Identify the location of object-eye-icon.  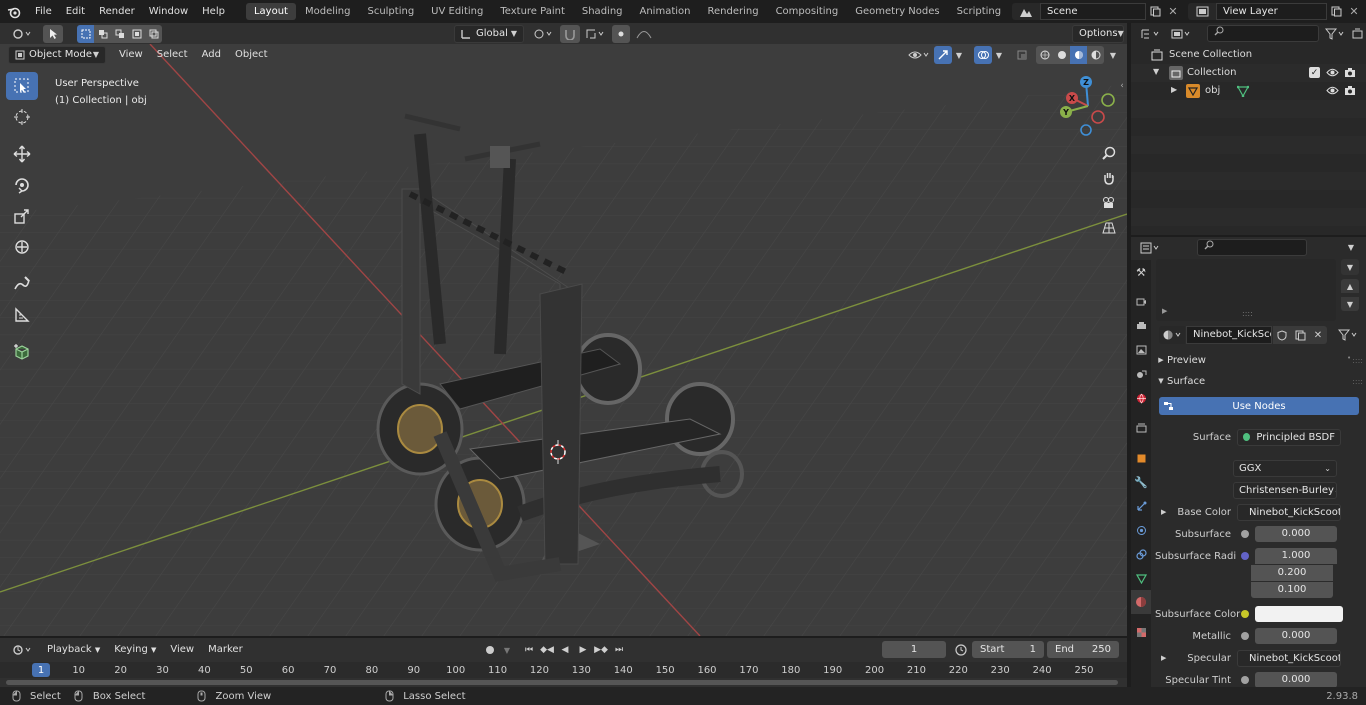
(1332, 90).